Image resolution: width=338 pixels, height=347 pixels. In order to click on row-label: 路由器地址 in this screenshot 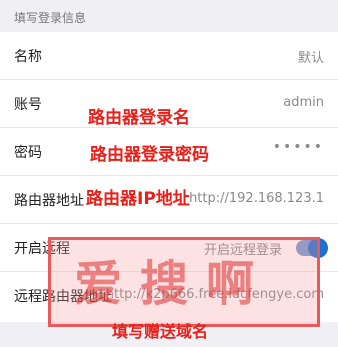, I will do `click(49, 201)`.